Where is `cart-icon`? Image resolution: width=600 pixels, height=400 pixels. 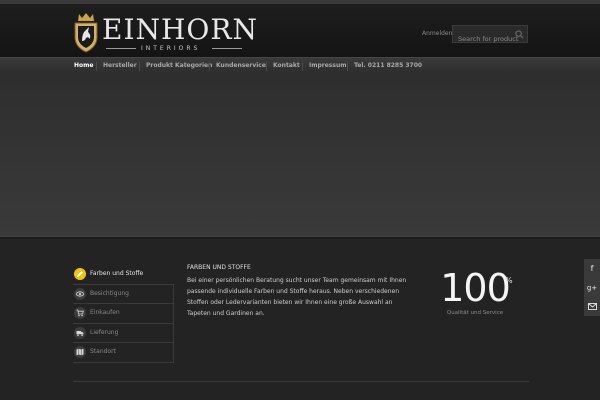
cart-icon is located at coordinates (80, 313).